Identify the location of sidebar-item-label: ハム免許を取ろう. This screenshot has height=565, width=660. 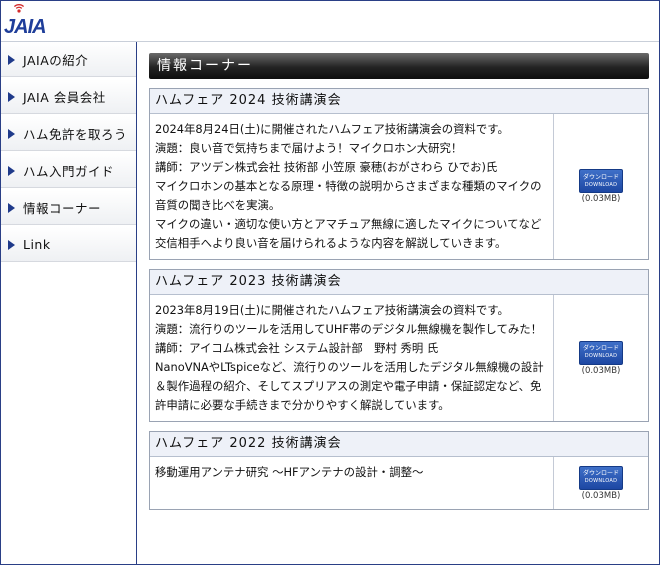
(75, 134).